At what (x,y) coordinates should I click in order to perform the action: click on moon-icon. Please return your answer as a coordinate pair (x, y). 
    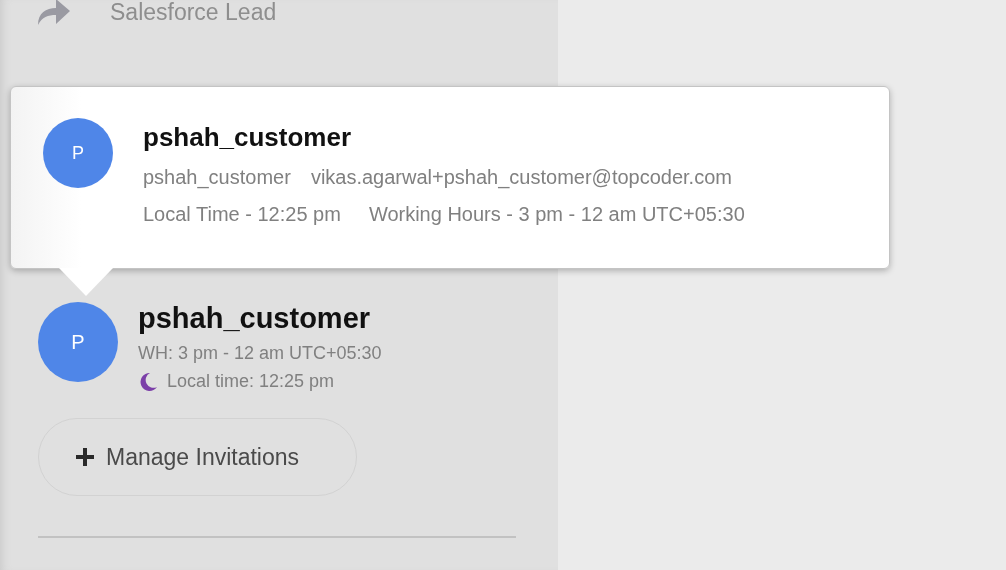
    Looking at the image, I should click on (148, 381).